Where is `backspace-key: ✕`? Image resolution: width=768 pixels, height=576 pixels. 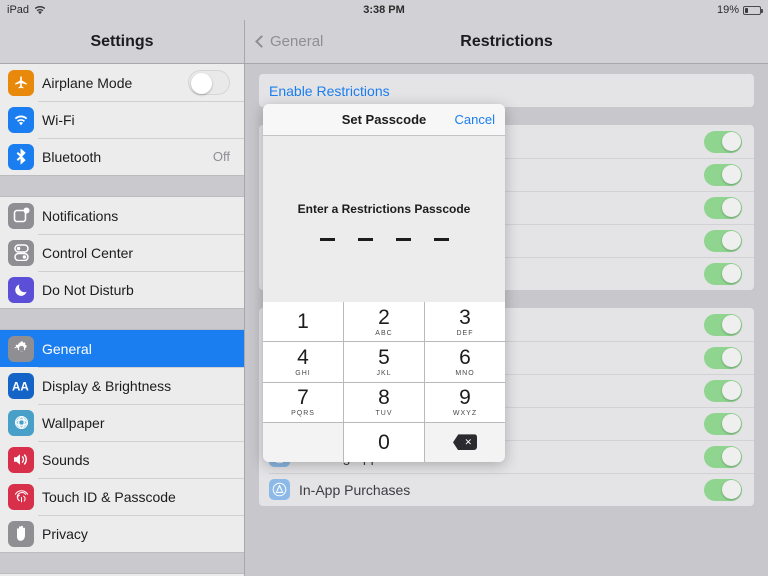
backspace-key: ✕ is located at coordinates (465, 442).